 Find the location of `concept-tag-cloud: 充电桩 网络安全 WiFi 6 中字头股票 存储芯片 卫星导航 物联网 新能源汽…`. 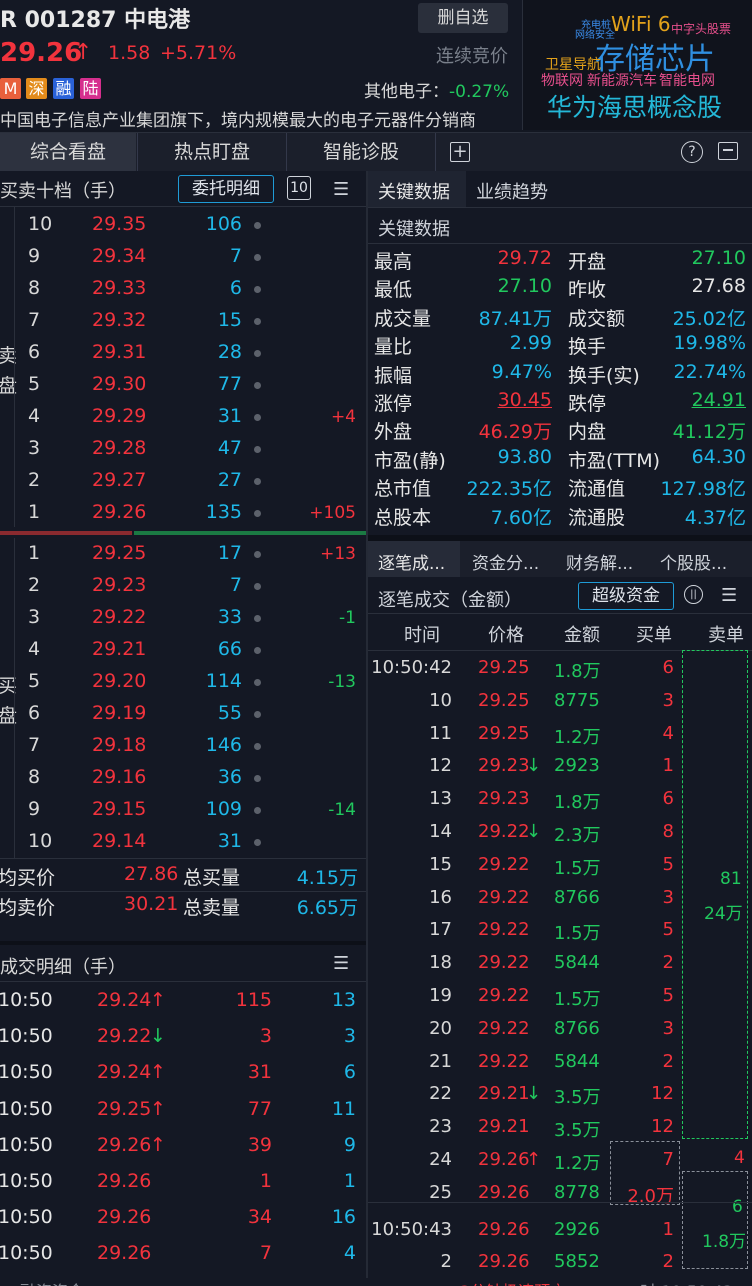

concept-tag-cloud: 充电桩 网络安全 WiFi 6 中字头股票 存储芯片 卫星导航 物联网 新能源汽… is located at coordinates (637, 65).